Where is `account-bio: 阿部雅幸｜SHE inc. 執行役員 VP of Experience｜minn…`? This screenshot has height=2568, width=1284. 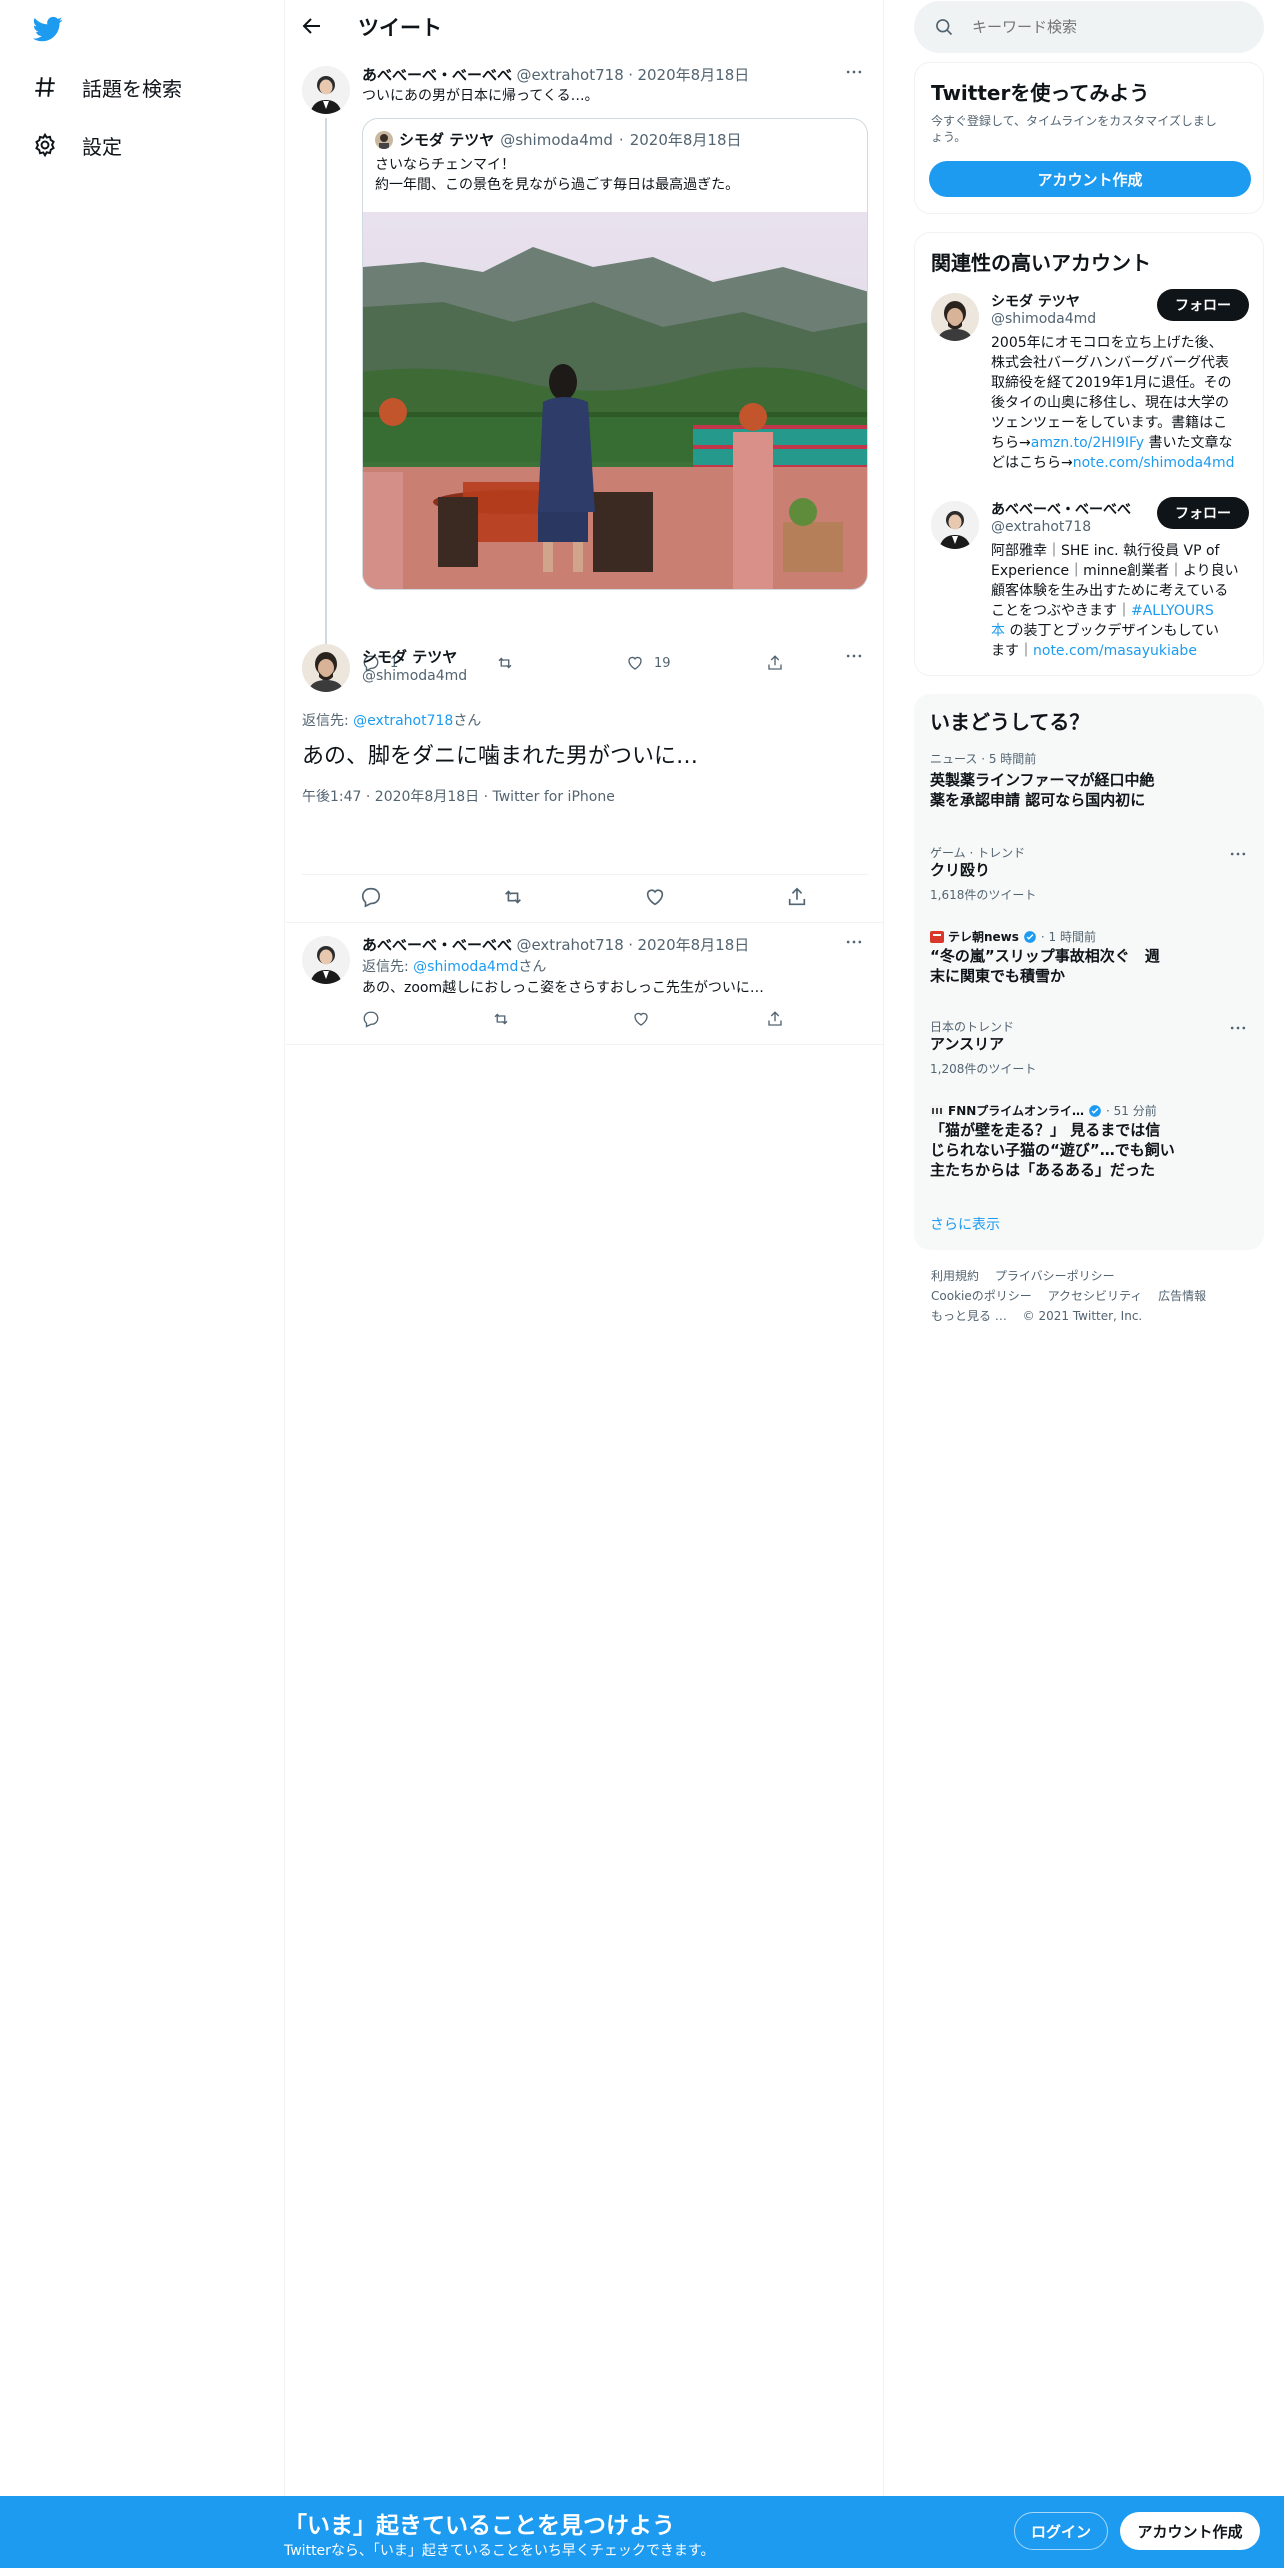
account-bio: 阿部雅幸｜SHE inc. 執行役員 VP of Experience｜minn… is located at coordinates (1122, 601).